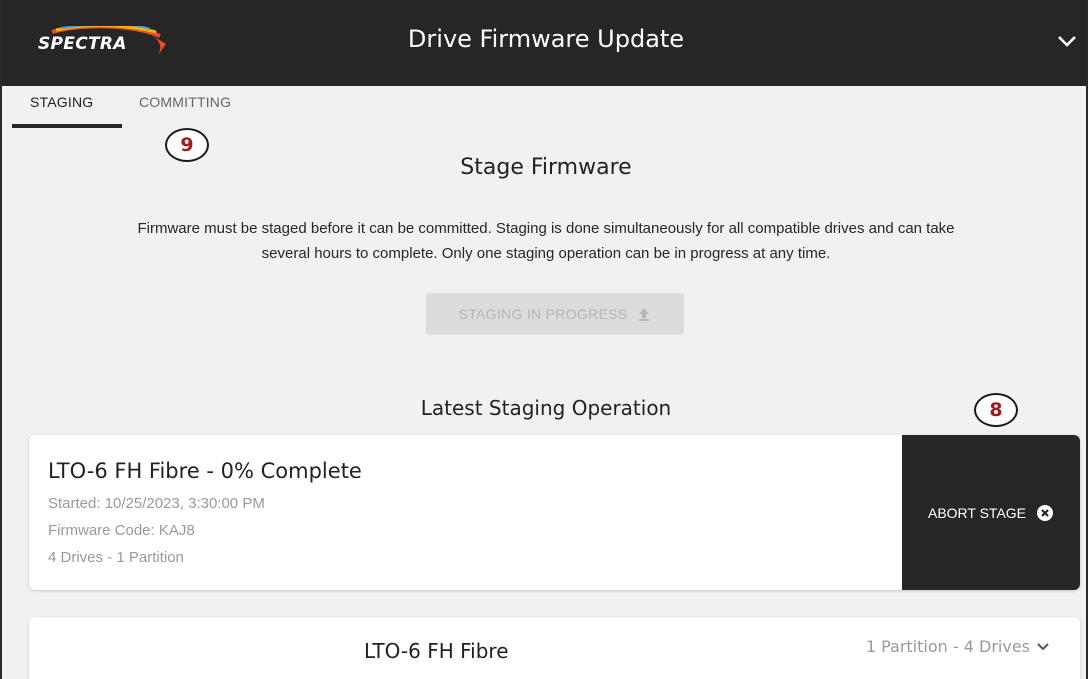 This screenshot has width=1088, height=679. I want to click on abort-stage-label: ABORT STAGE, so click(977, 512).